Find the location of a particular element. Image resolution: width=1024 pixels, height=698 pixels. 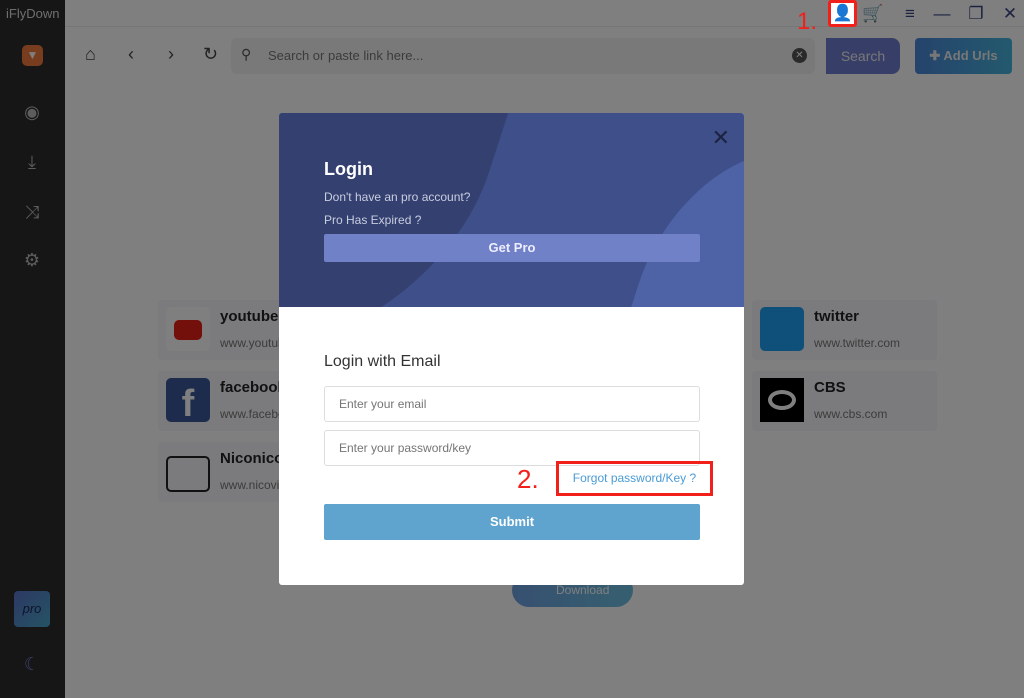

get-pro-button: Get Pro is located at coordinates (512, 248).